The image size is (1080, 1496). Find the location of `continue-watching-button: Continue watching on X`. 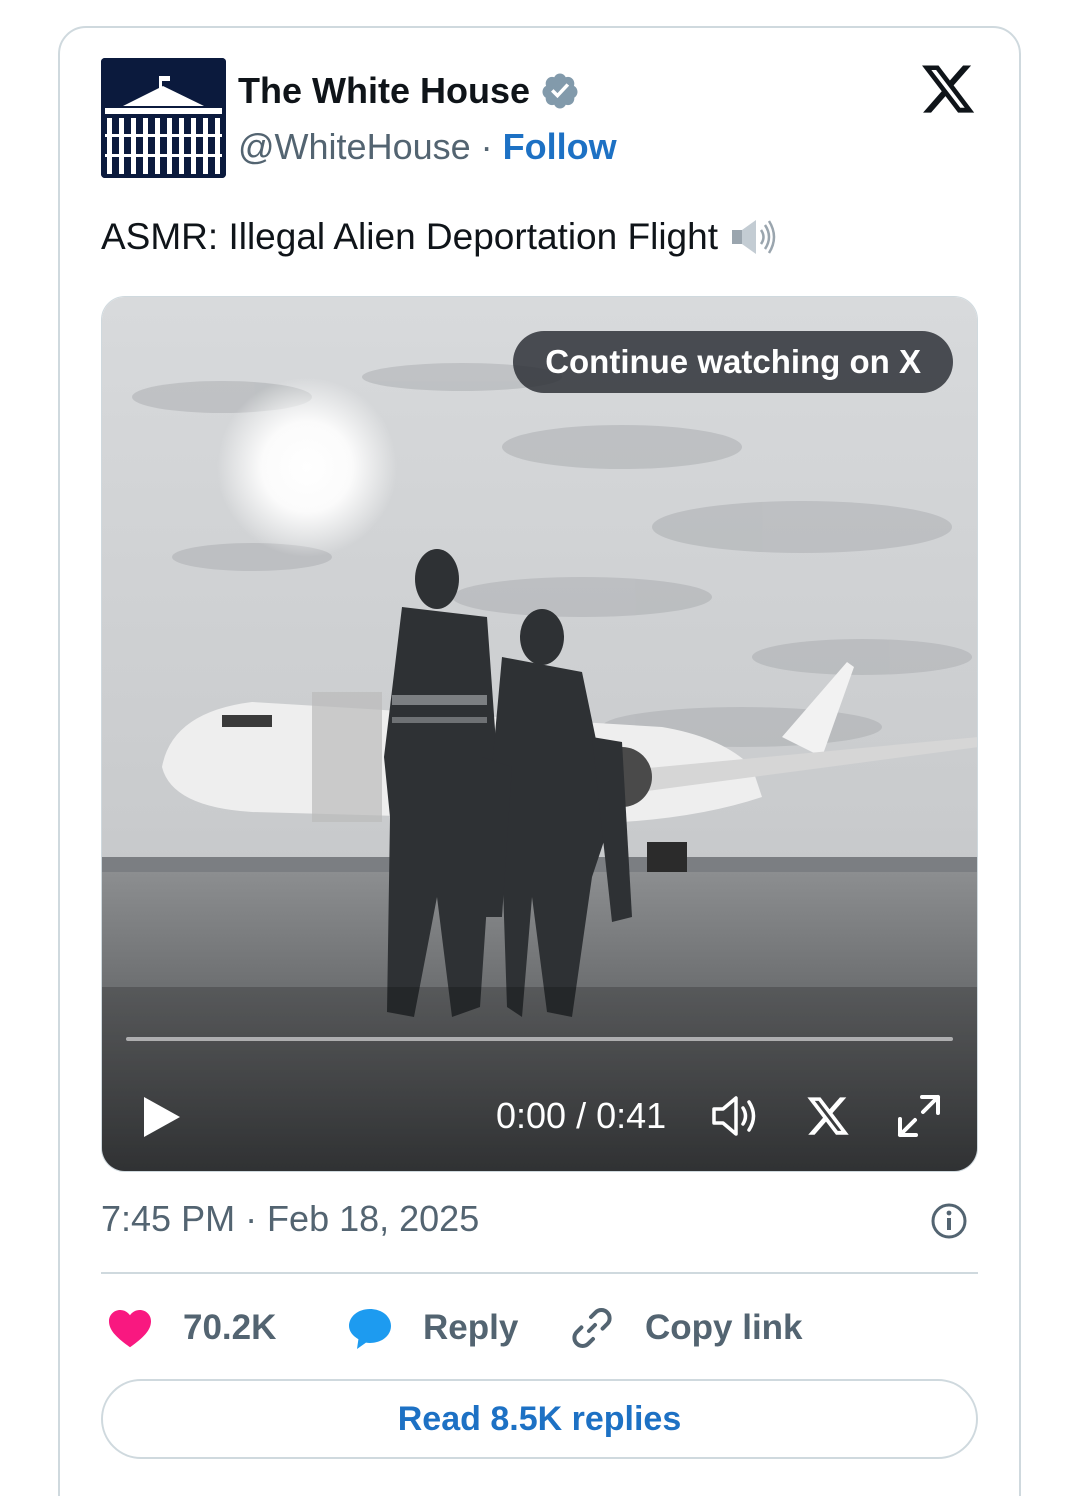

continue-watching-button: Continue watching on X is located at coordinates (733, 362).